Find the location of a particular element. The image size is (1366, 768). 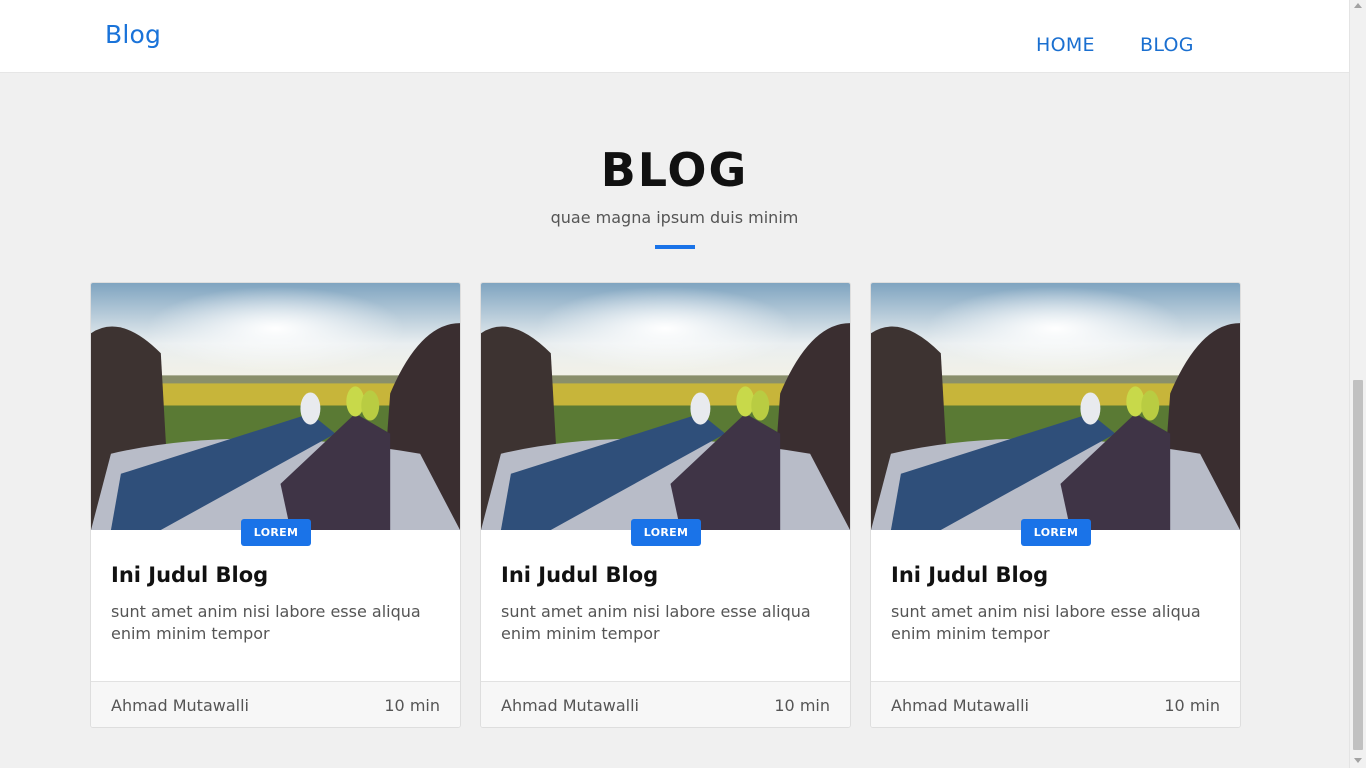

vertical-scrollbar is located at coordinates (1357, 384).